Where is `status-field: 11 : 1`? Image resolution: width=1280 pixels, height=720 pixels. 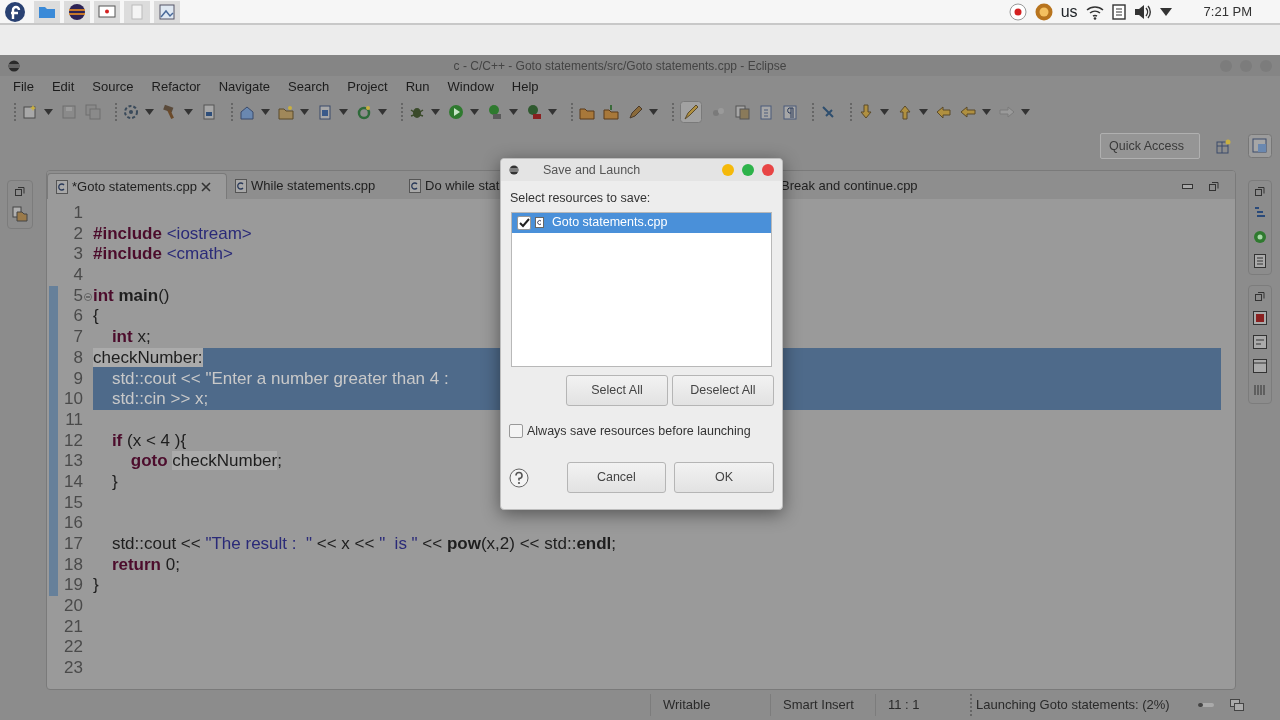
status-field: 11 : 1 is located at coordinates (922, 705).